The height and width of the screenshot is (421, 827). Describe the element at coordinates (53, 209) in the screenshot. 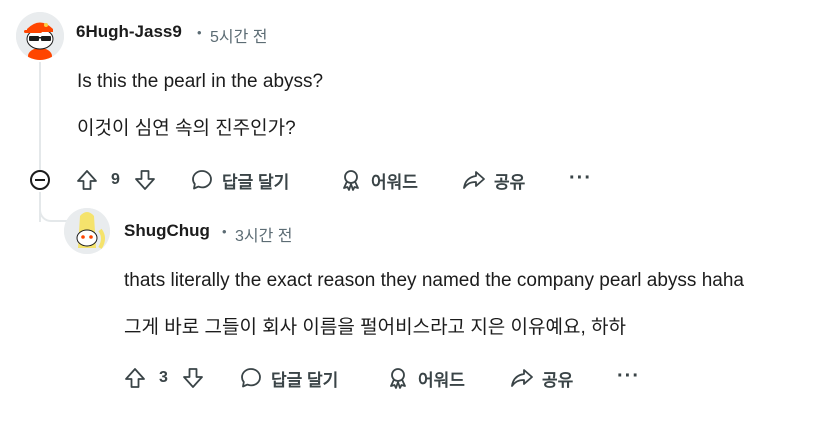

I see `thread-branch-curve` at that location.